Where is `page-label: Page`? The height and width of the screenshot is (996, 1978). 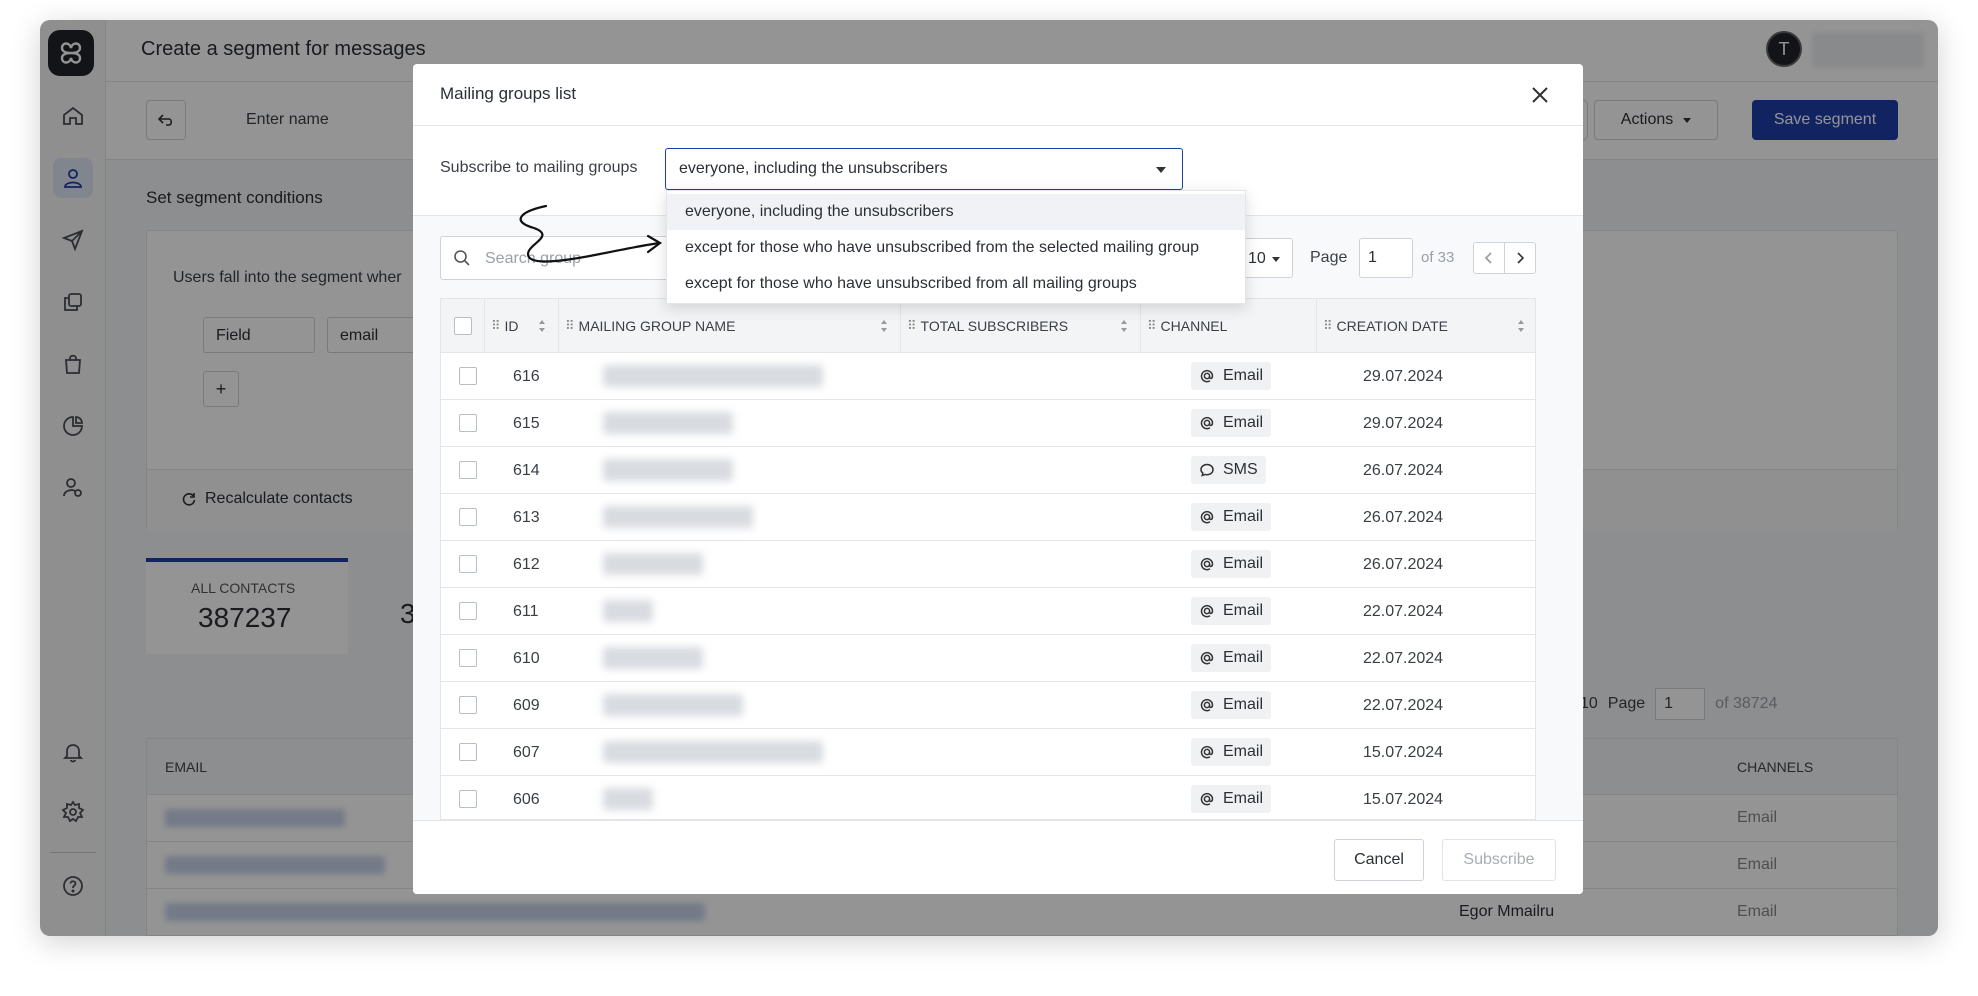
page-label: Page is located at coordinates (1329, 257).